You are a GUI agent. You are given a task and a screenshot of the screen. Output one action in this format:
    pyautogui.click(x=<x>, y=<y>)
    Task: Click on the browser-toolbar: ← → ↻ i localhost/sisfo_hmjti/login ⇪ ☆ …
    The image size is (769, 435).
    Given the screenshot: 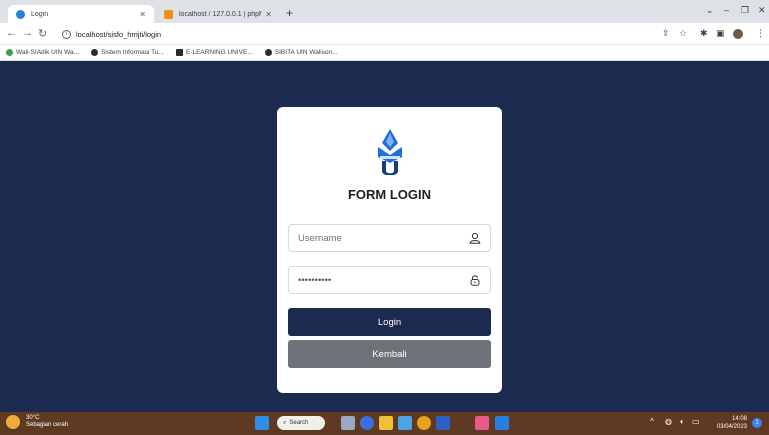 What is the action you would take?
    pyautogui.click(x=384, y=34)
    